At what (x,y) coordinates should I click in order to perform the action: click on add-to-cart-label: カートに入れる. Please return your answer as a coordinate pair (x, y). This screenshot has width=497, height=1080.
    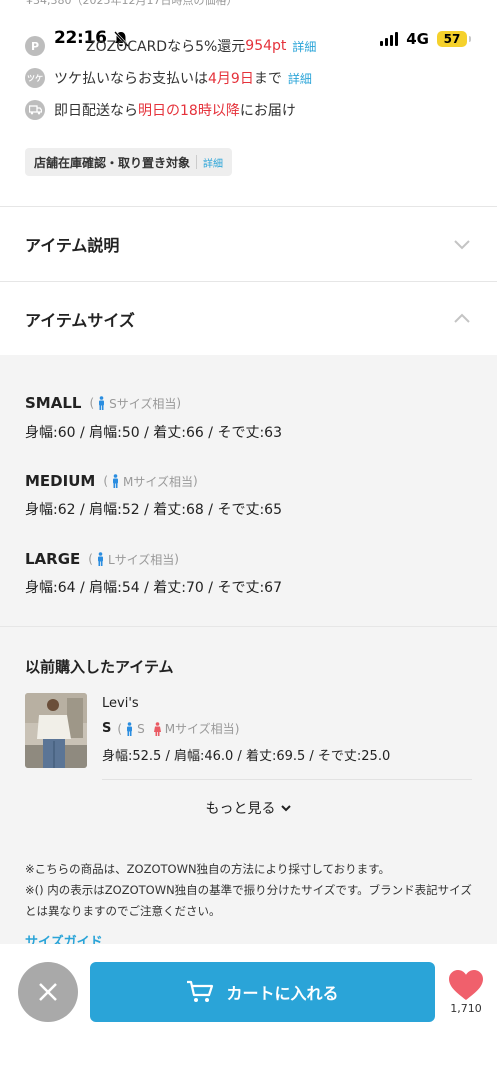
    Looking at the image, I should click on (282, 993).